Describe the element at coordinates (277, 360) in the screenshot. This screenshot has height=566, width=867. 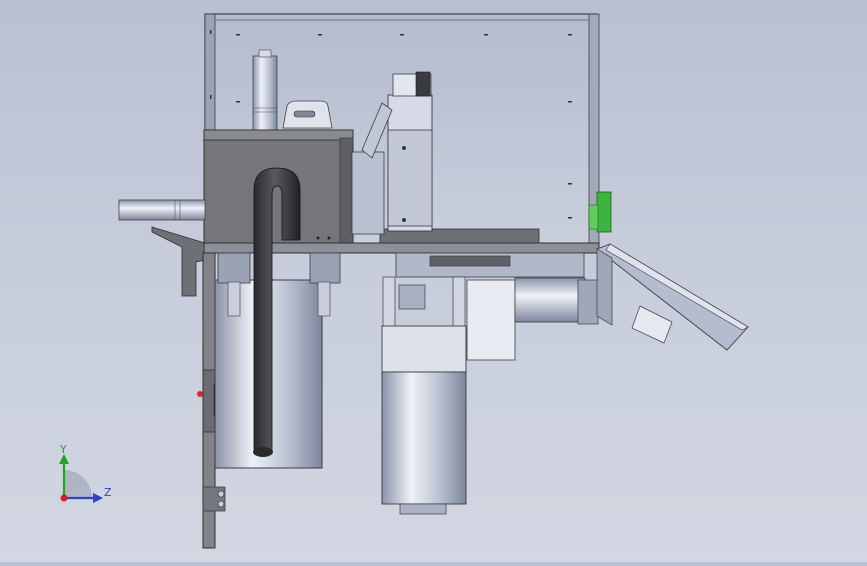
I see `reservoir-tank` at that location.